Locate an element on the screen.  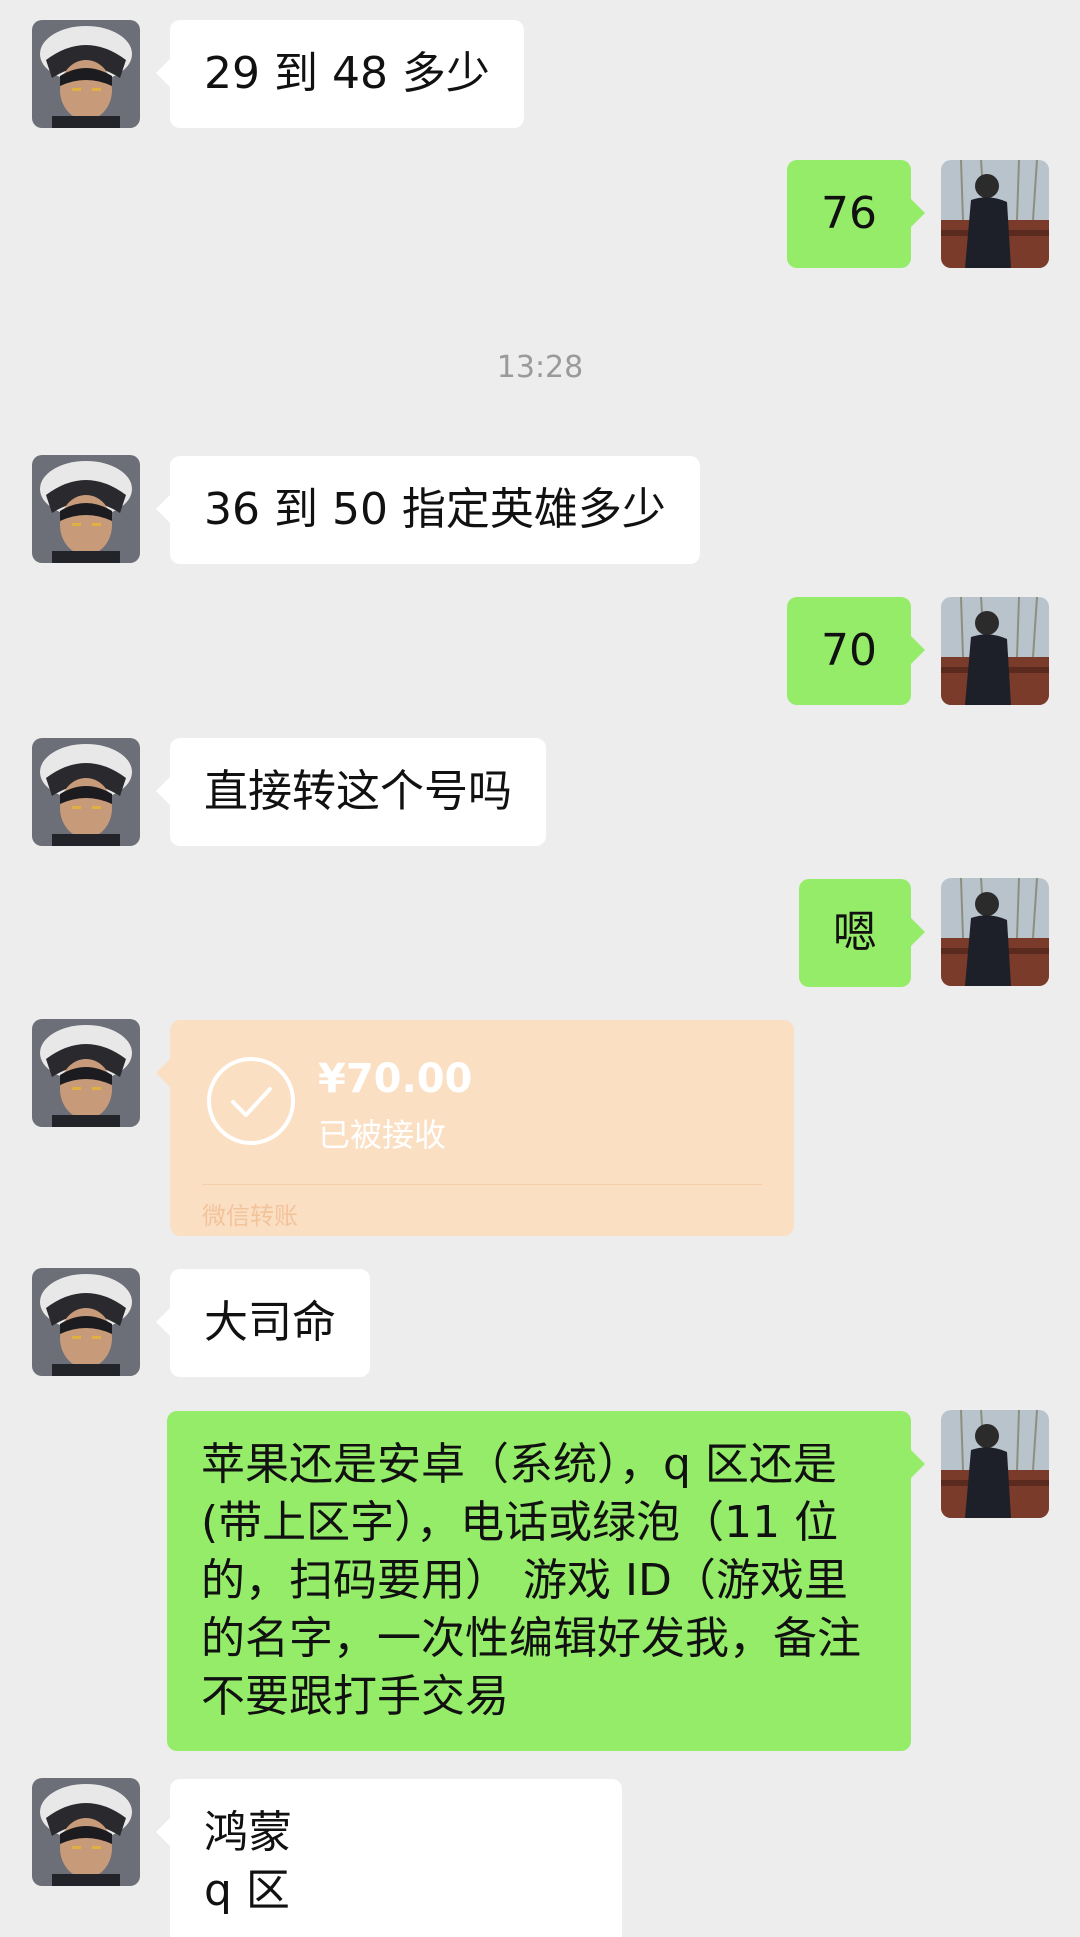
transfer-card: ¥70.00 已被接收 微信转账 is located at coordinates (475, 1128).